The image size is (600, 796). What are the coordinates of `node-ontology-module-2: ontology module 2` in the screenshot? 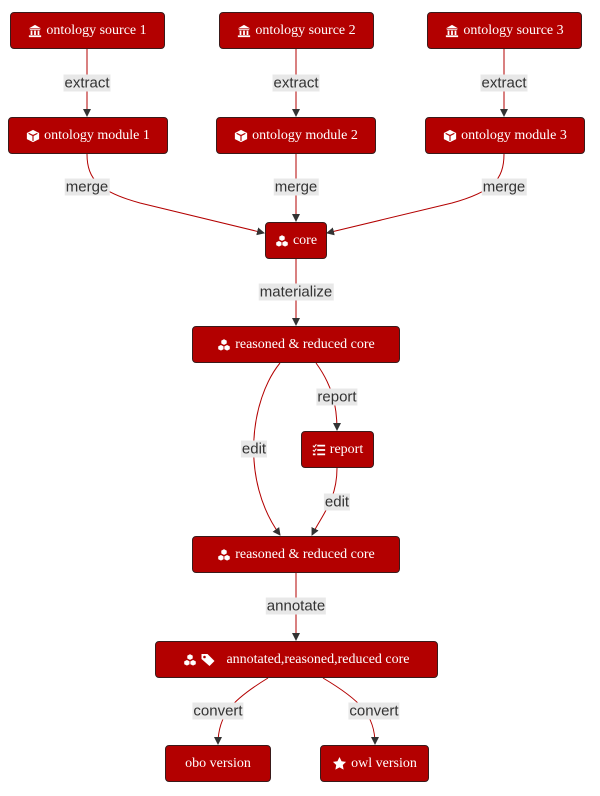 It's located at (296, 135).